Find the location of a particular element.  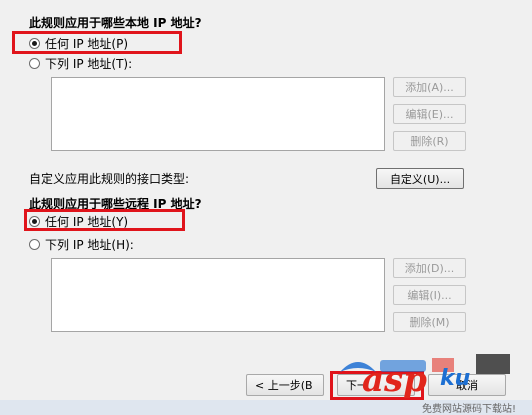

highlight-box-remote is located at coordinates (104, 220).